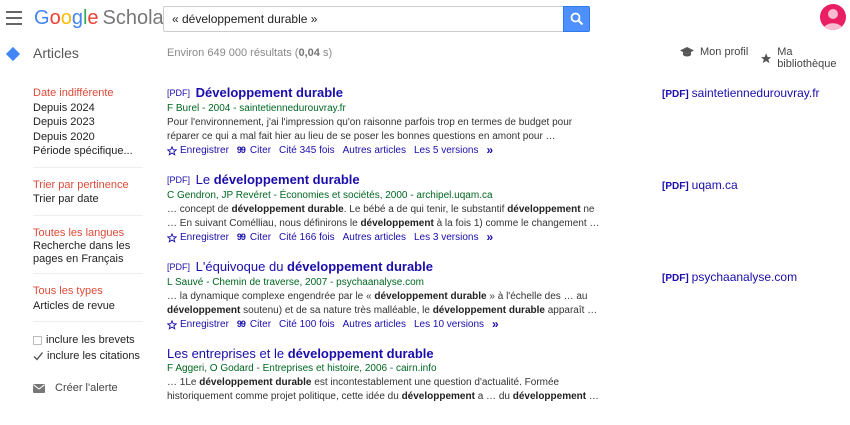 Image resolution: width=850 pixels, height=425 pixels. Describe the element at coordinates (687, 52) in the screenshot. I see `graduation-cap-icon` at that location.